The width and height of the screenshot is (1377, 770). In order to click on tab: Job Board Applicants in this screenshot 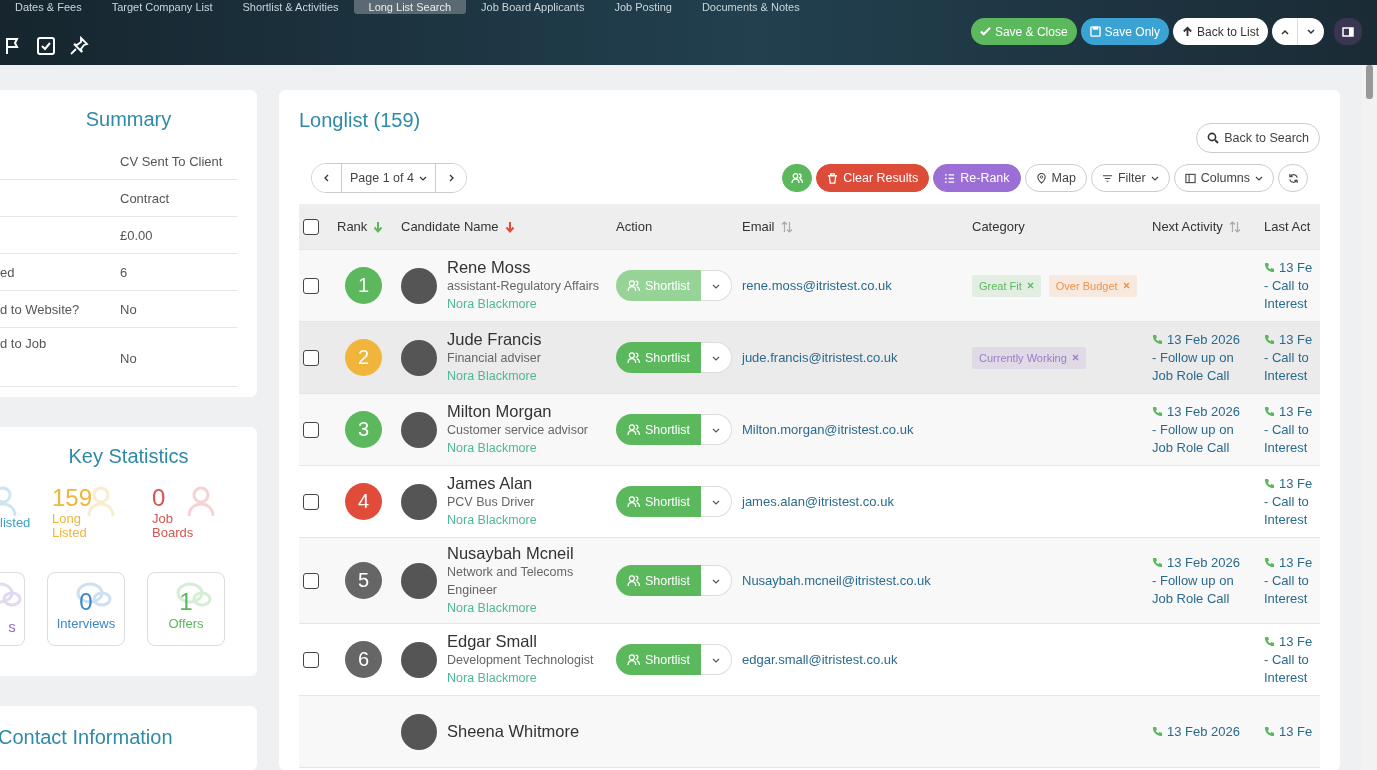, I will do `click(533, 7)`.